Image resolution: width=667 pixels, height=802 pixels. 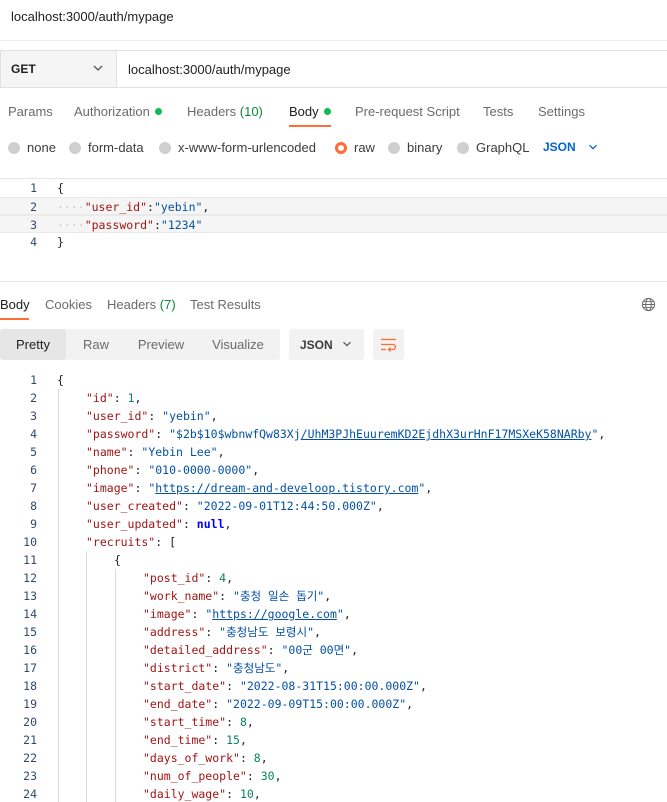 I want to click on body-type-form-data: form-data, so click(x=106, y=147).